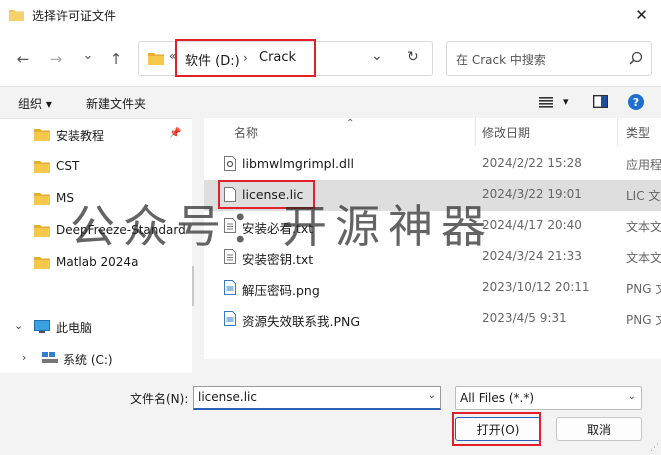 The height and width of the screenshot is (455, 661). I want to click on close-icon: ✕, so click(641, 15).